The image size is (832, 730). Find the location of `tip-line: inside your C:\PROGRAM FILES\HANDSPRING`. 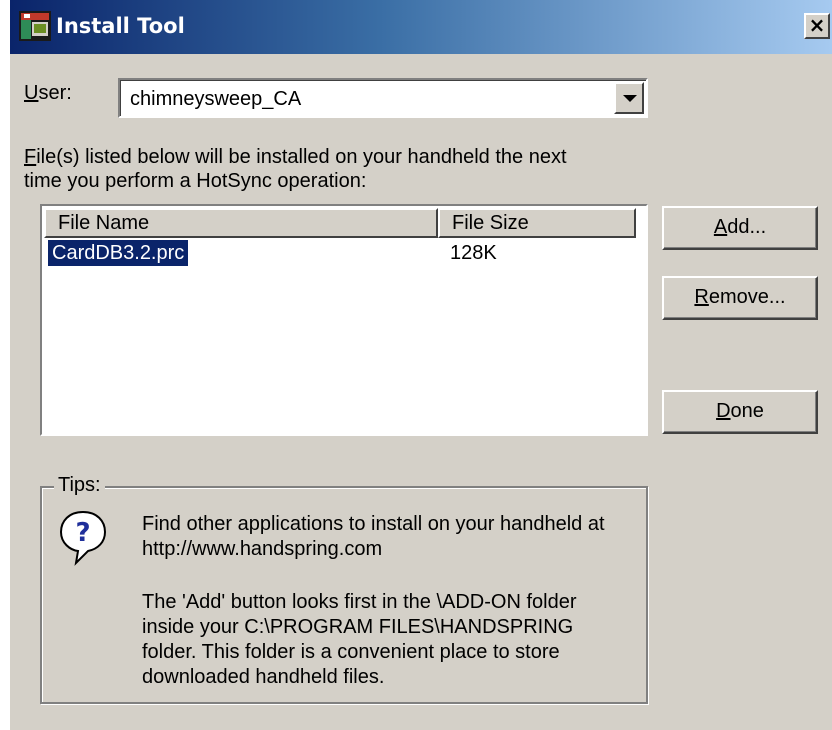

tip-line: inside your C:\PROGRAM FILES\HANDSPRING is located at coordinates (358, 627).